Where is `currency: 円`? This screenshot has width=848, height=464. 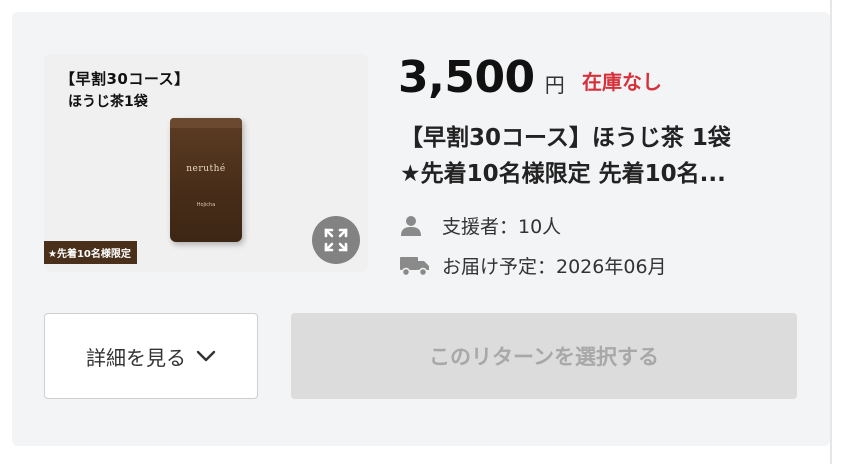
currency: 円 is located at coordinates (554, 85).